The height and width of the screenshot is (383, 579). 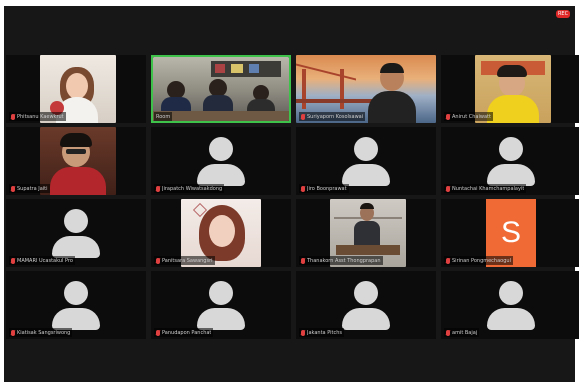 What do you see at coordinates (510, 89) in the screenshot?
I see `participant-tile: Anirut Chaiwatt` at bounding box center [510, 89].